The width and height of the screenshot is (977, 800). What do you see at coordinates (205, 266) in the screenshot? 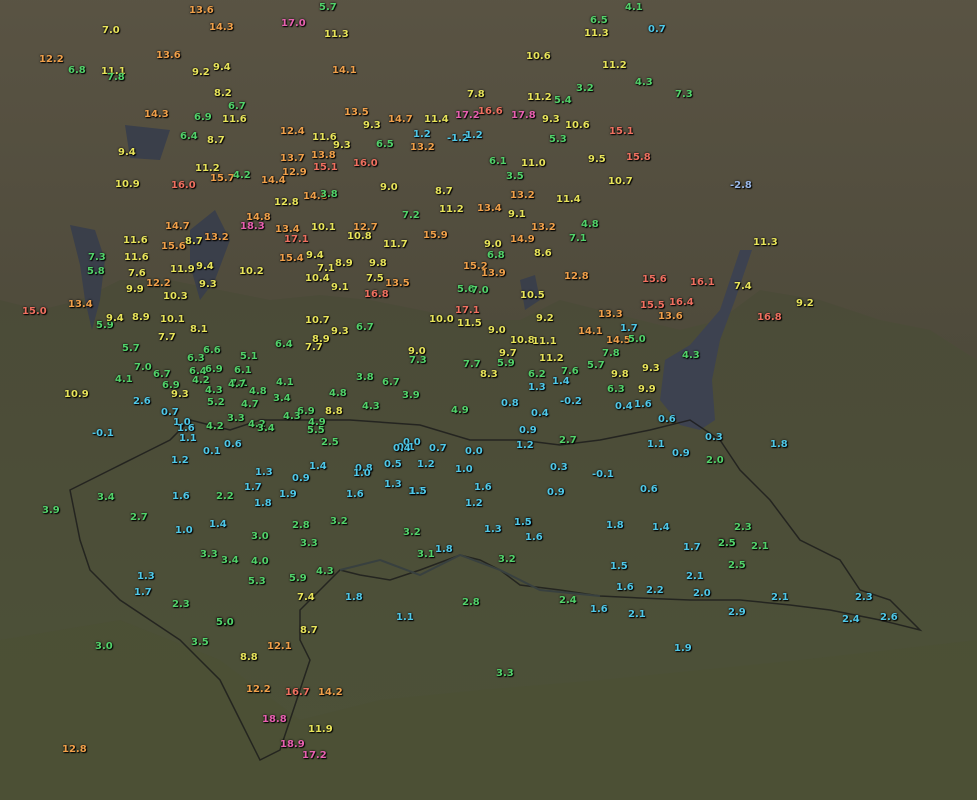
I see `station-value: 9.4` at bounding box center [205, 266].